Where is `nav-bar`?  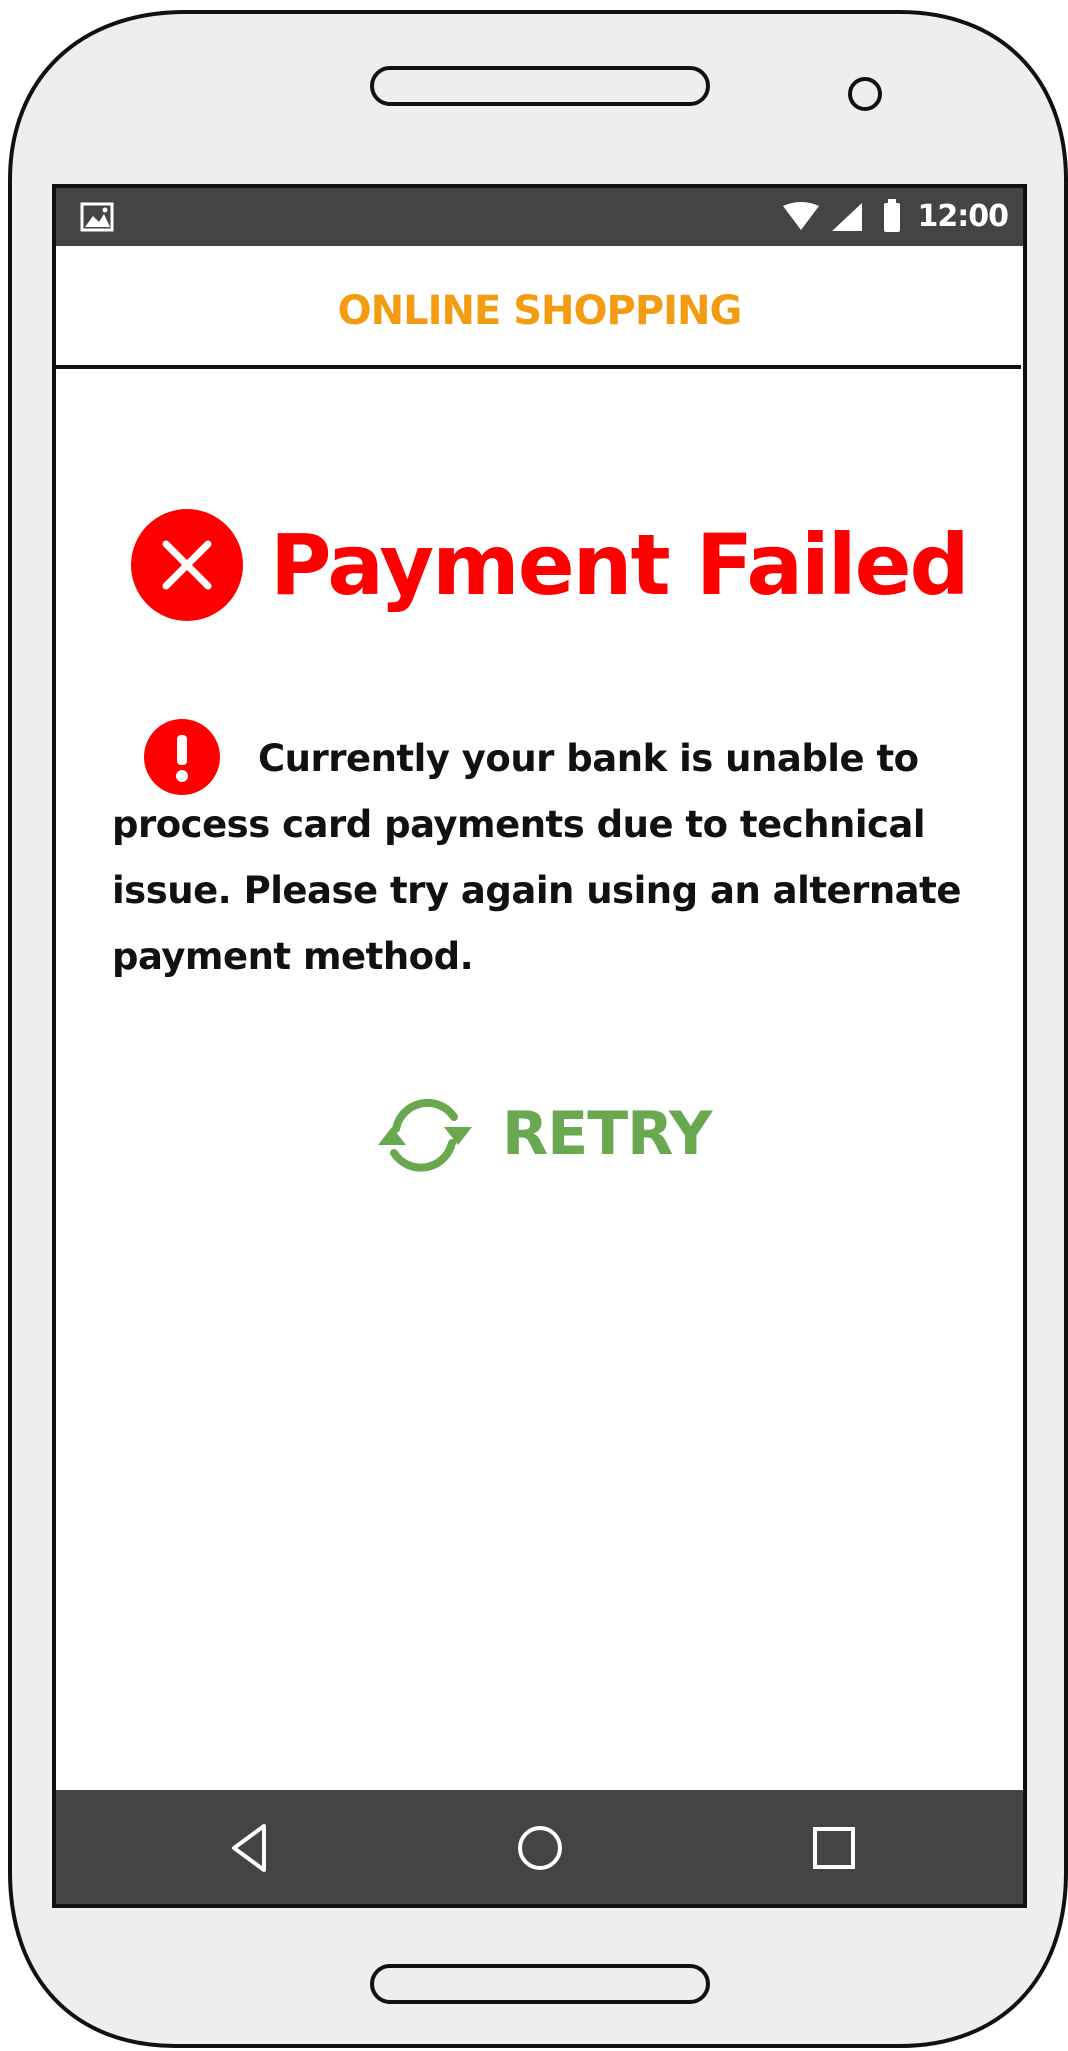
nav-bar is located at coordinates (539, 1847).